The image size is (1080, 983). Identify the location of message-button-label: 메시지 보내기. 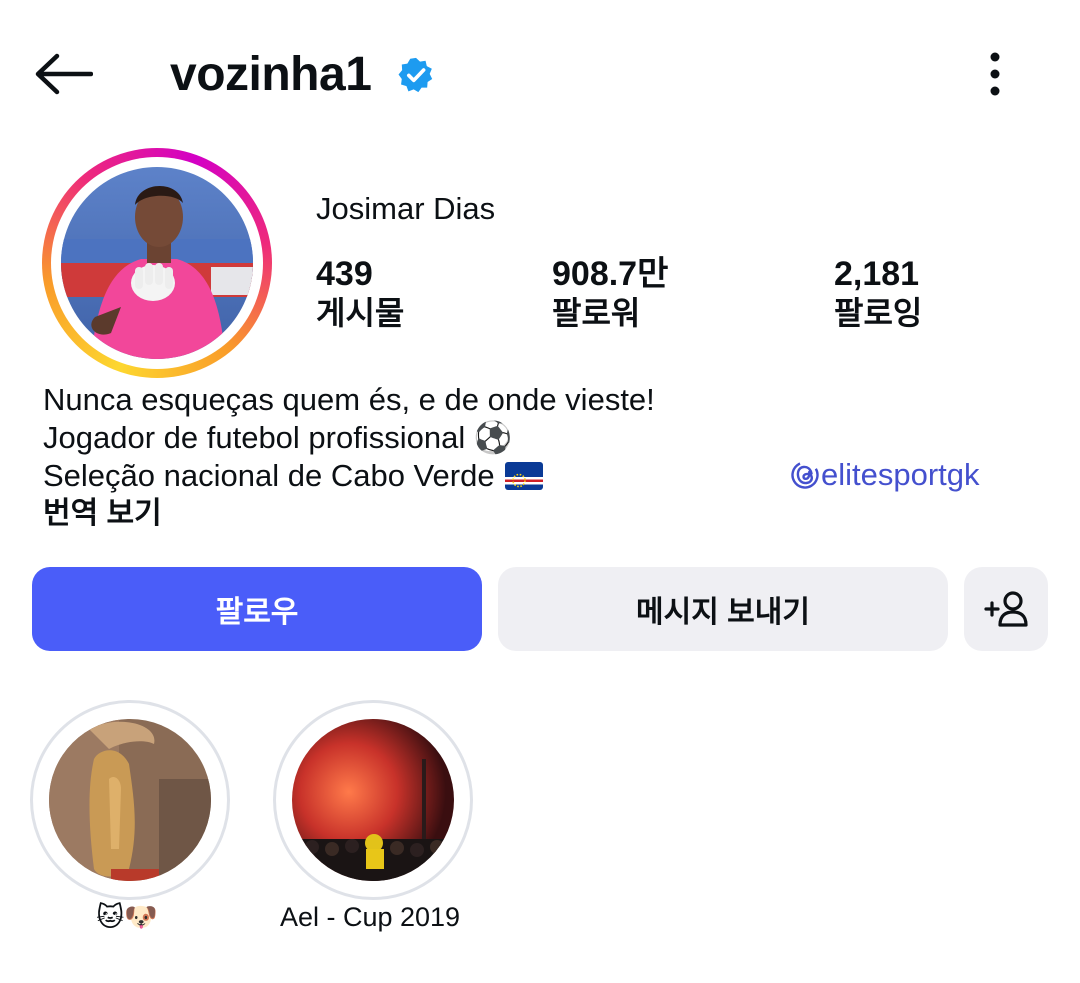
(723, 612).